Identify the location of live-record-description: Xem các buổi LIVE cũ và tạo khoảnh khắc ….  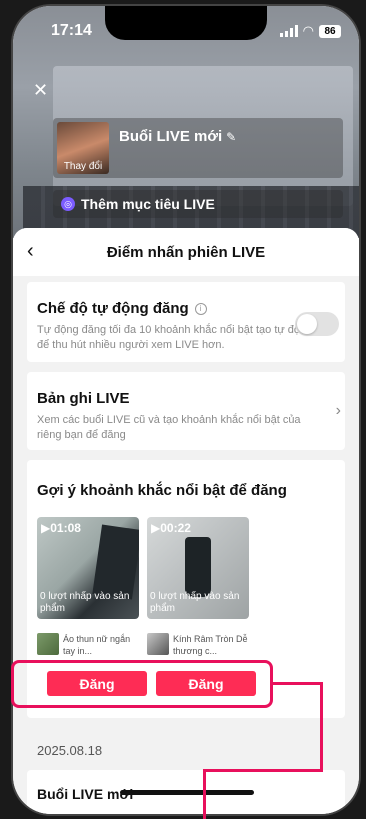
(169, 427).